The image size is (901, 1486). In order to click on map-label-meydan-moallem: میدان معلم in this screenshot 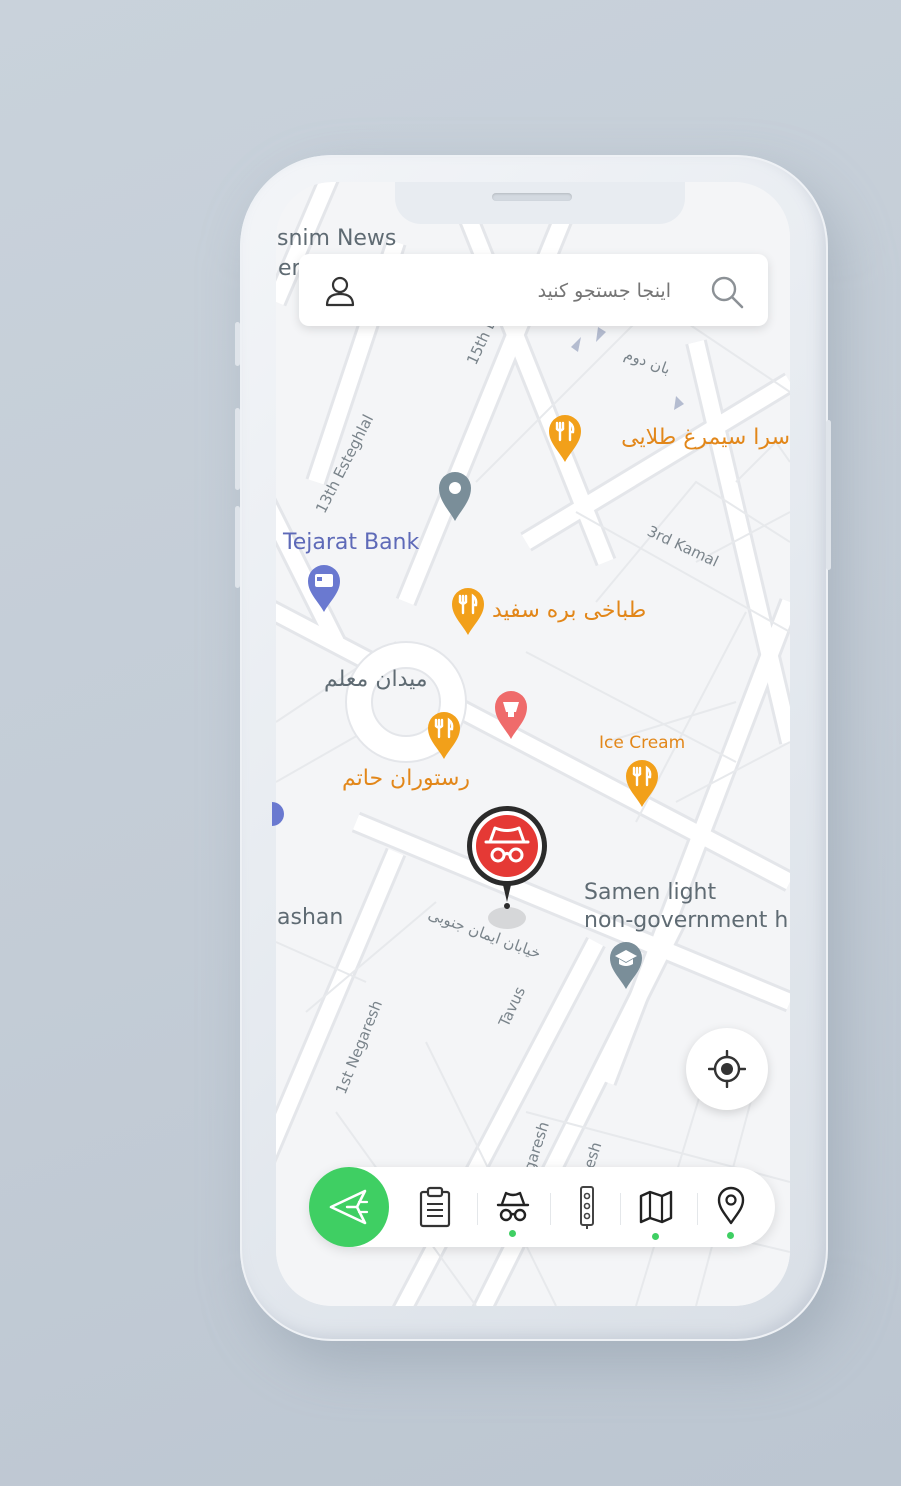, I will do `click(376, 679)`.